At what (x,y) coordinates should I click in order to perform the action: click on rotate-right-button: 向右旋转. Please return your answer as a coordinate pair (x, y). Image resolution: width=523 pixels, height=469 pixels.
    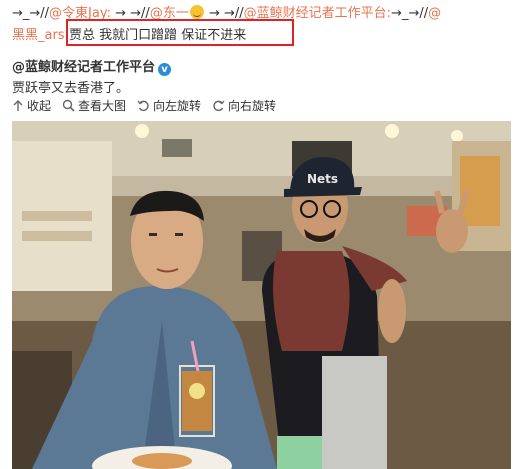
    Looking at the image, I should click on (244, 105).